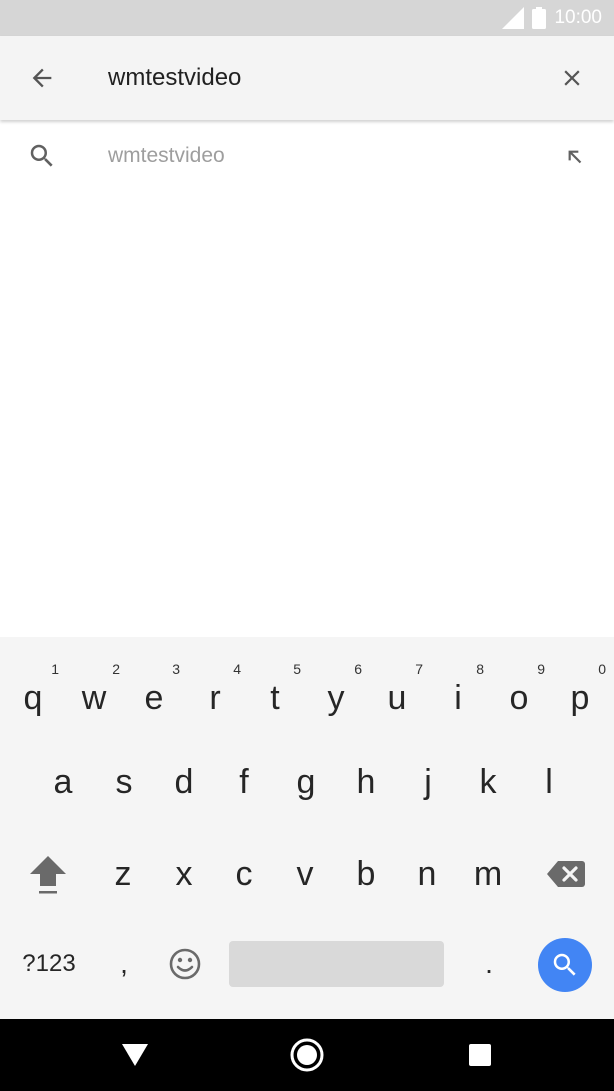 The image size is (614, 1091). I want to click on key-m: m, so click(488, 874).